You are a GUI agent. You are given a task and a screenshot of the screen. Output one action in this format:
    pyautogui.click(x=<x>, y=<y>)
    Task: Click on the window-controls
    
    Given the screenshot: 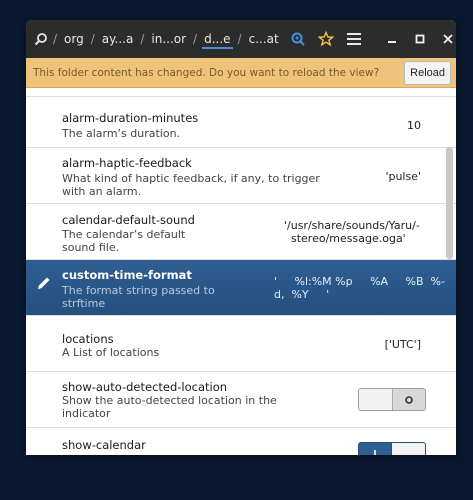 What is the action you would take?
    pyautogui.click(x=415, y=39)
    